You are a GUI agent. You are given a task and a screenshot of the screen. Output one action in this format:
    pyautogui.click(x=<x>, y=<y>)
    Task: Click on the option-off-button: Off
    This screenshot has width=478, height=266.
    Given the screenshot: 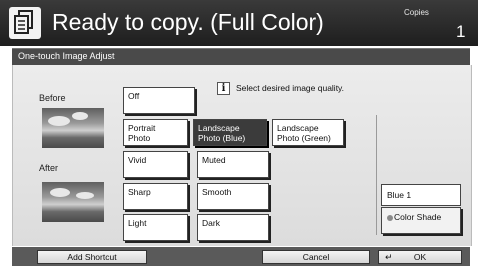 What is the action you would take?
    pyautogui.click(x=159, y=100)
    